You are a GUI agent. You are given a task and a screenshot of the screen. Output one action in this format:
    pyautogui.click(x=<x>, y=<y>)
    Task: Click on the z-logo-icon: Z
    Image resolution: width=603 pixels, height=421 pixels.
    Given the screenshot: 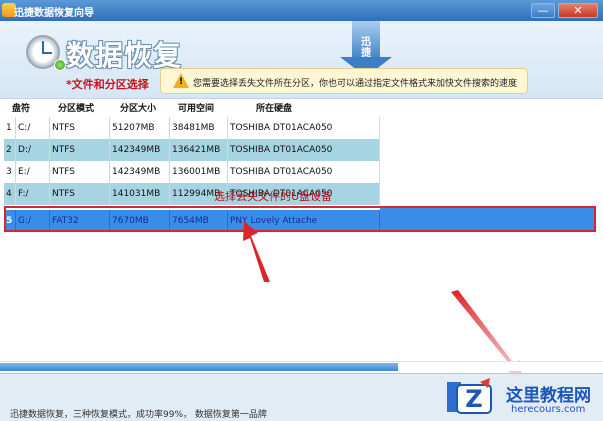 What is the action you would take?
    pyautogui.click(x=469, y=396)
    